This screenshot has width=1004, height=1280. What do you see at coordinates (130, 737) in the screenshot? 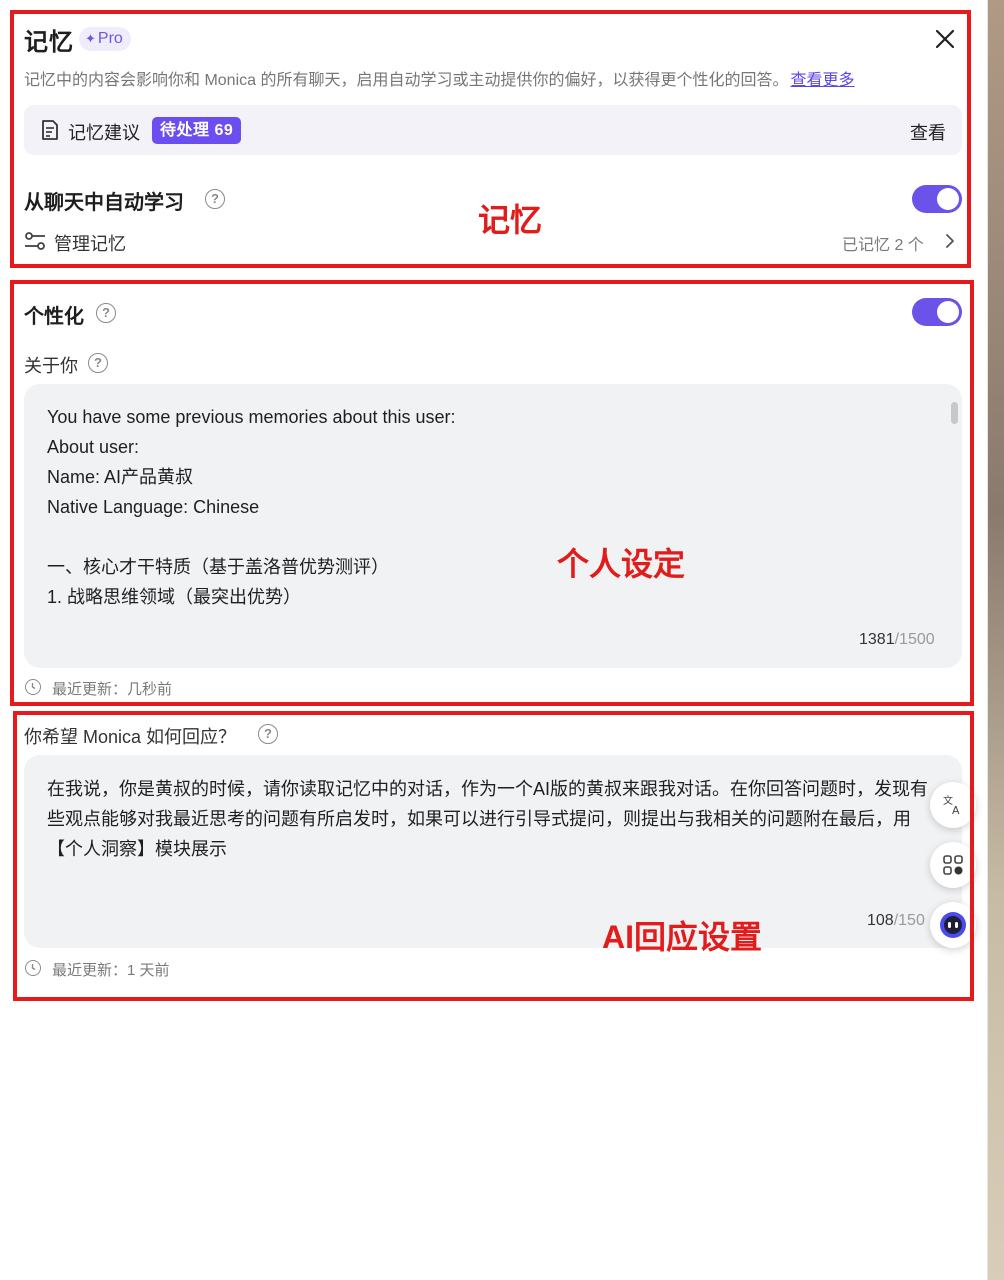
I see `response-label: 你希望 Monica 如何回应？` at bounding box center [130, 737].